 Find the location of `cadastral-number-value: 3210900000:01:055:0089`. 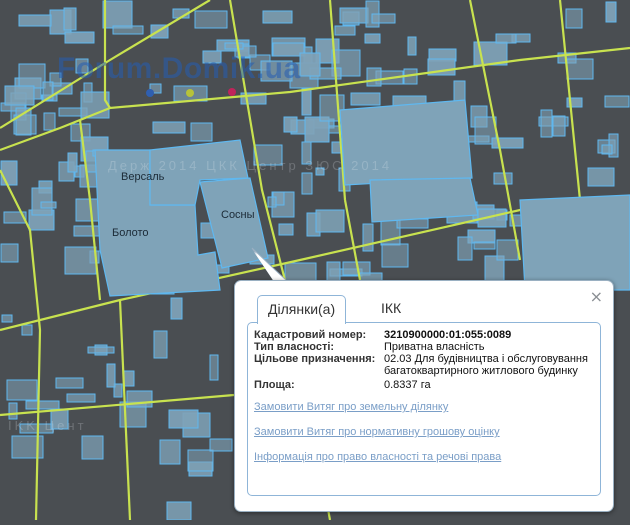

cadastral-number-value: 3210900000:01:055:0089 is located at coordinates (448, 335).